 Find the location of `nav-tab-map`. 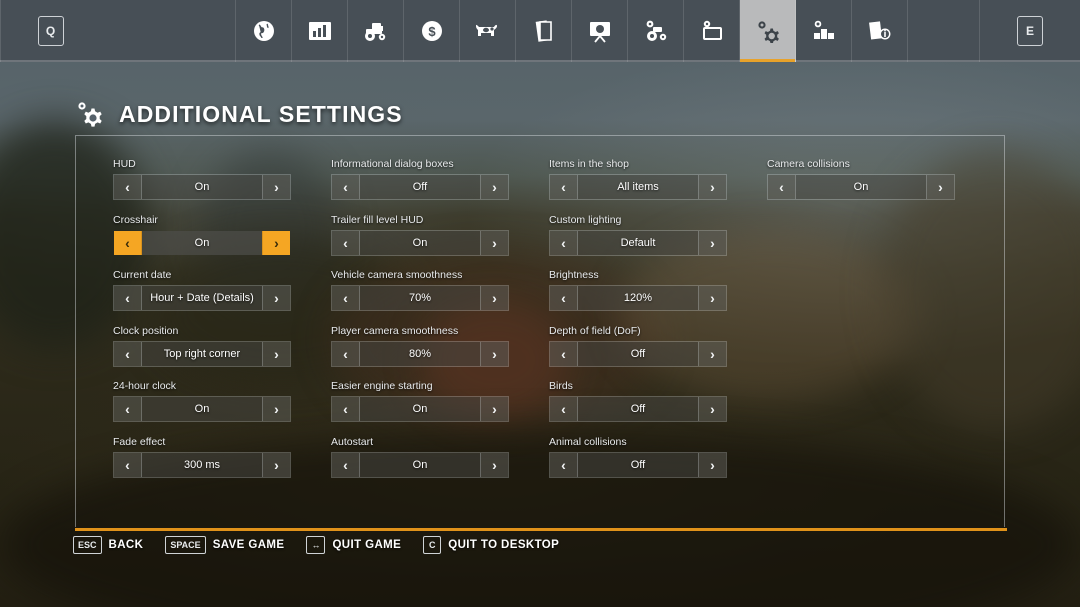

nav-tab-map is located at coordinates (264, 31).